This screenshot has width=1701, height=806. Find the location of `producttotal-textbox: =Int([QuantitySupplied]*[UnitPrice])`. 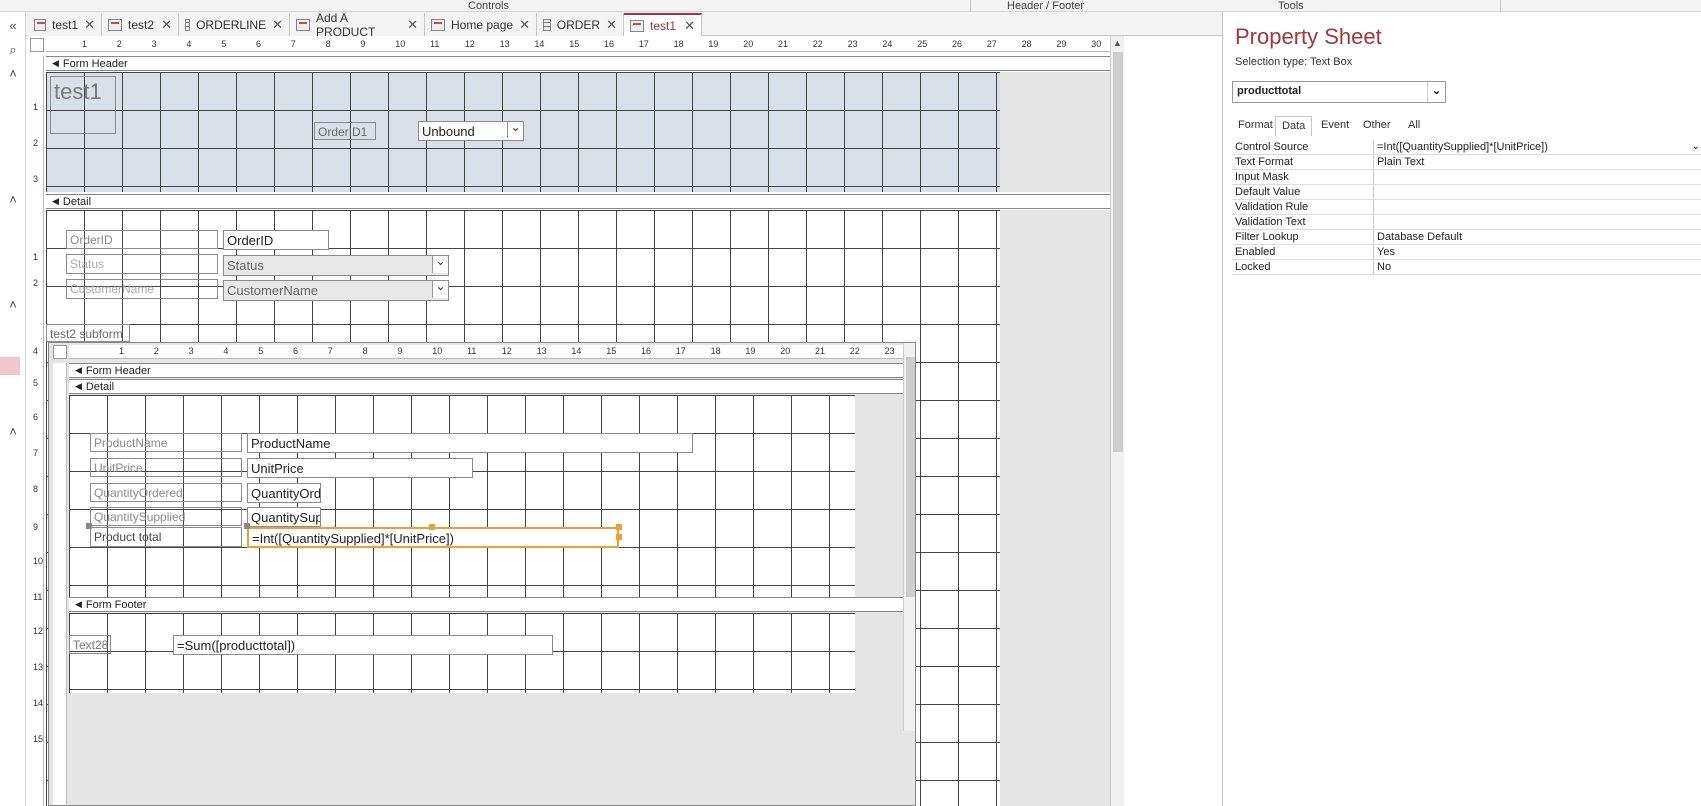

producttotal-textbox: =Int([QuantitySupplied]*[UnitPrice]) is located at coordinates (433, 537).